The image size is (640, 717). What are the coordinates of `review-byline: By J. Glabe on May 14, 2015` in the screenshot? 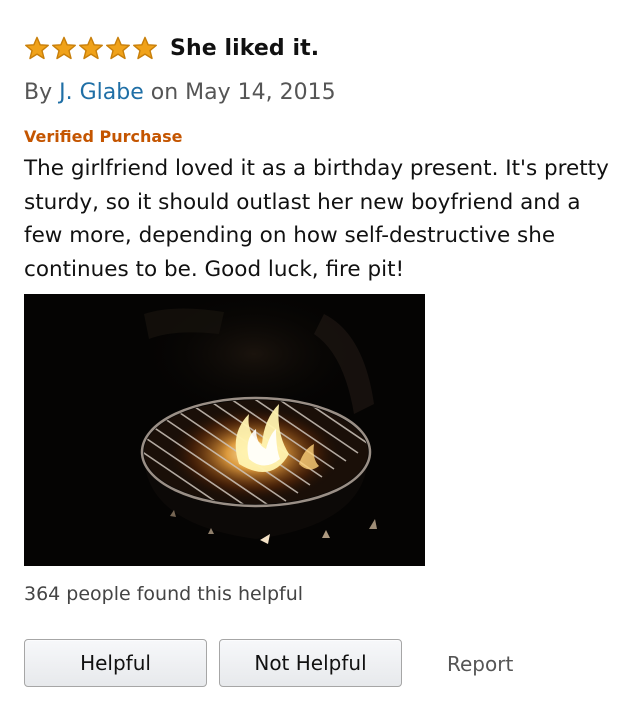 It's located at (324, 93).